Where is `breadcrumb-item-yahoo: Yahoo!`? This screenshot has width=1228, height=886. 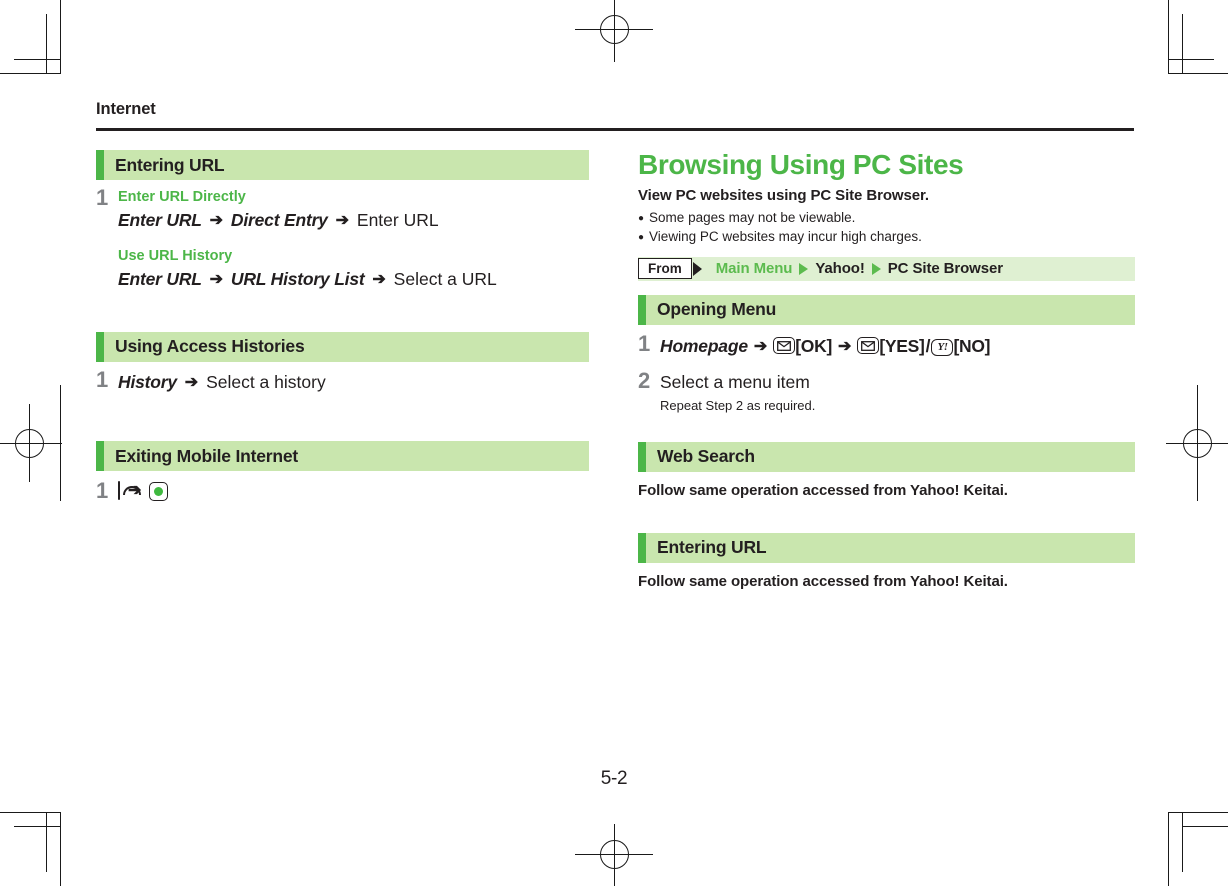
breadcrumb-item-yahoo: Yahoo! is located at coordinates (840, 269).